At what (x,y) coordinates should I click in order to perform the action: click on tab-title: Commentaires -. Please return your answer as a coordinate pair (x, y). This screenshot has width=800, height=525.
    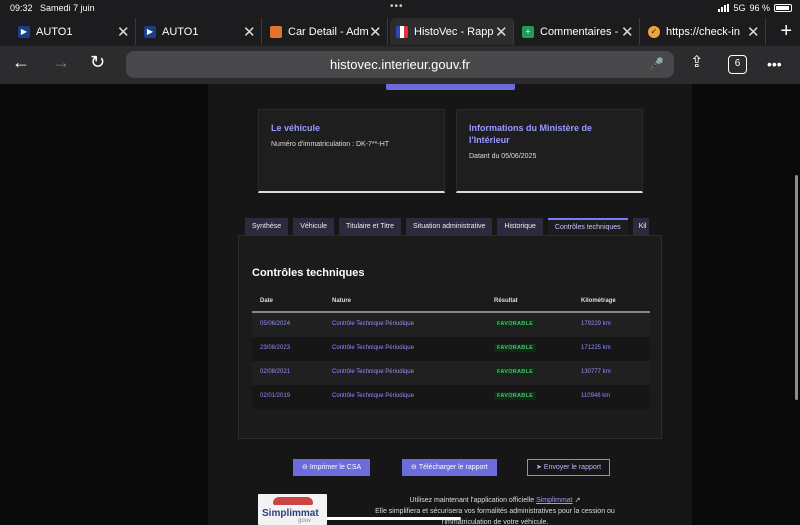
    Looking at the image, I should click on (579, 31).